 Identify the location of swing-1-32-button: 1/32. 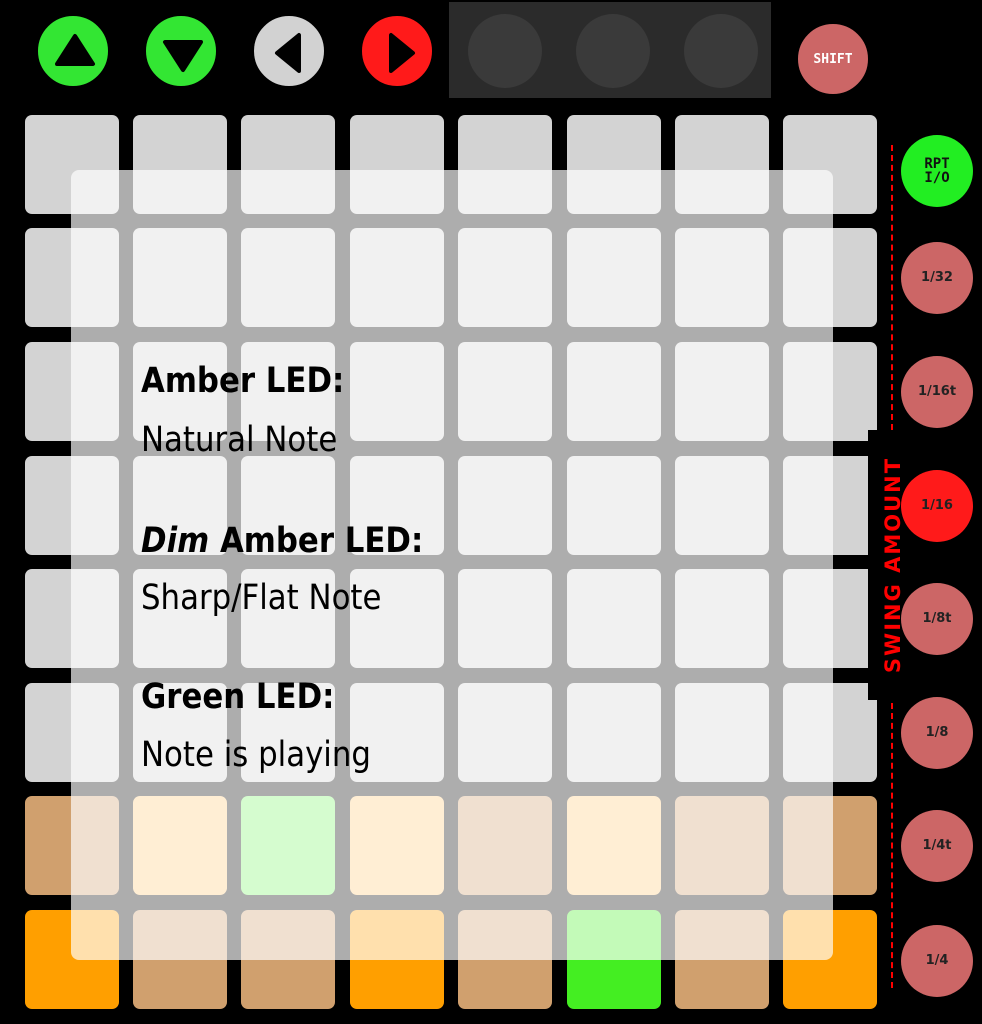
(937, 278).